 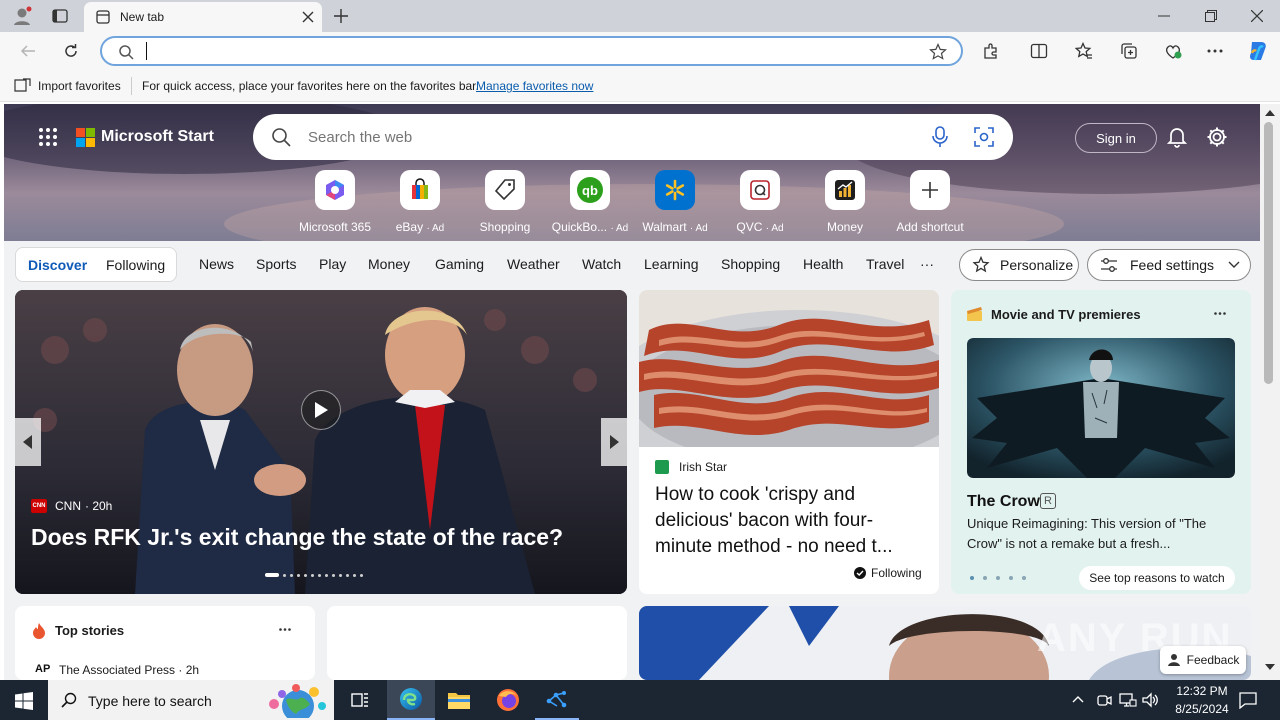 What do you see at coordinates (940, 137) in the screenshot?
I see `microphone-icon` at bounding box center [940, 137].